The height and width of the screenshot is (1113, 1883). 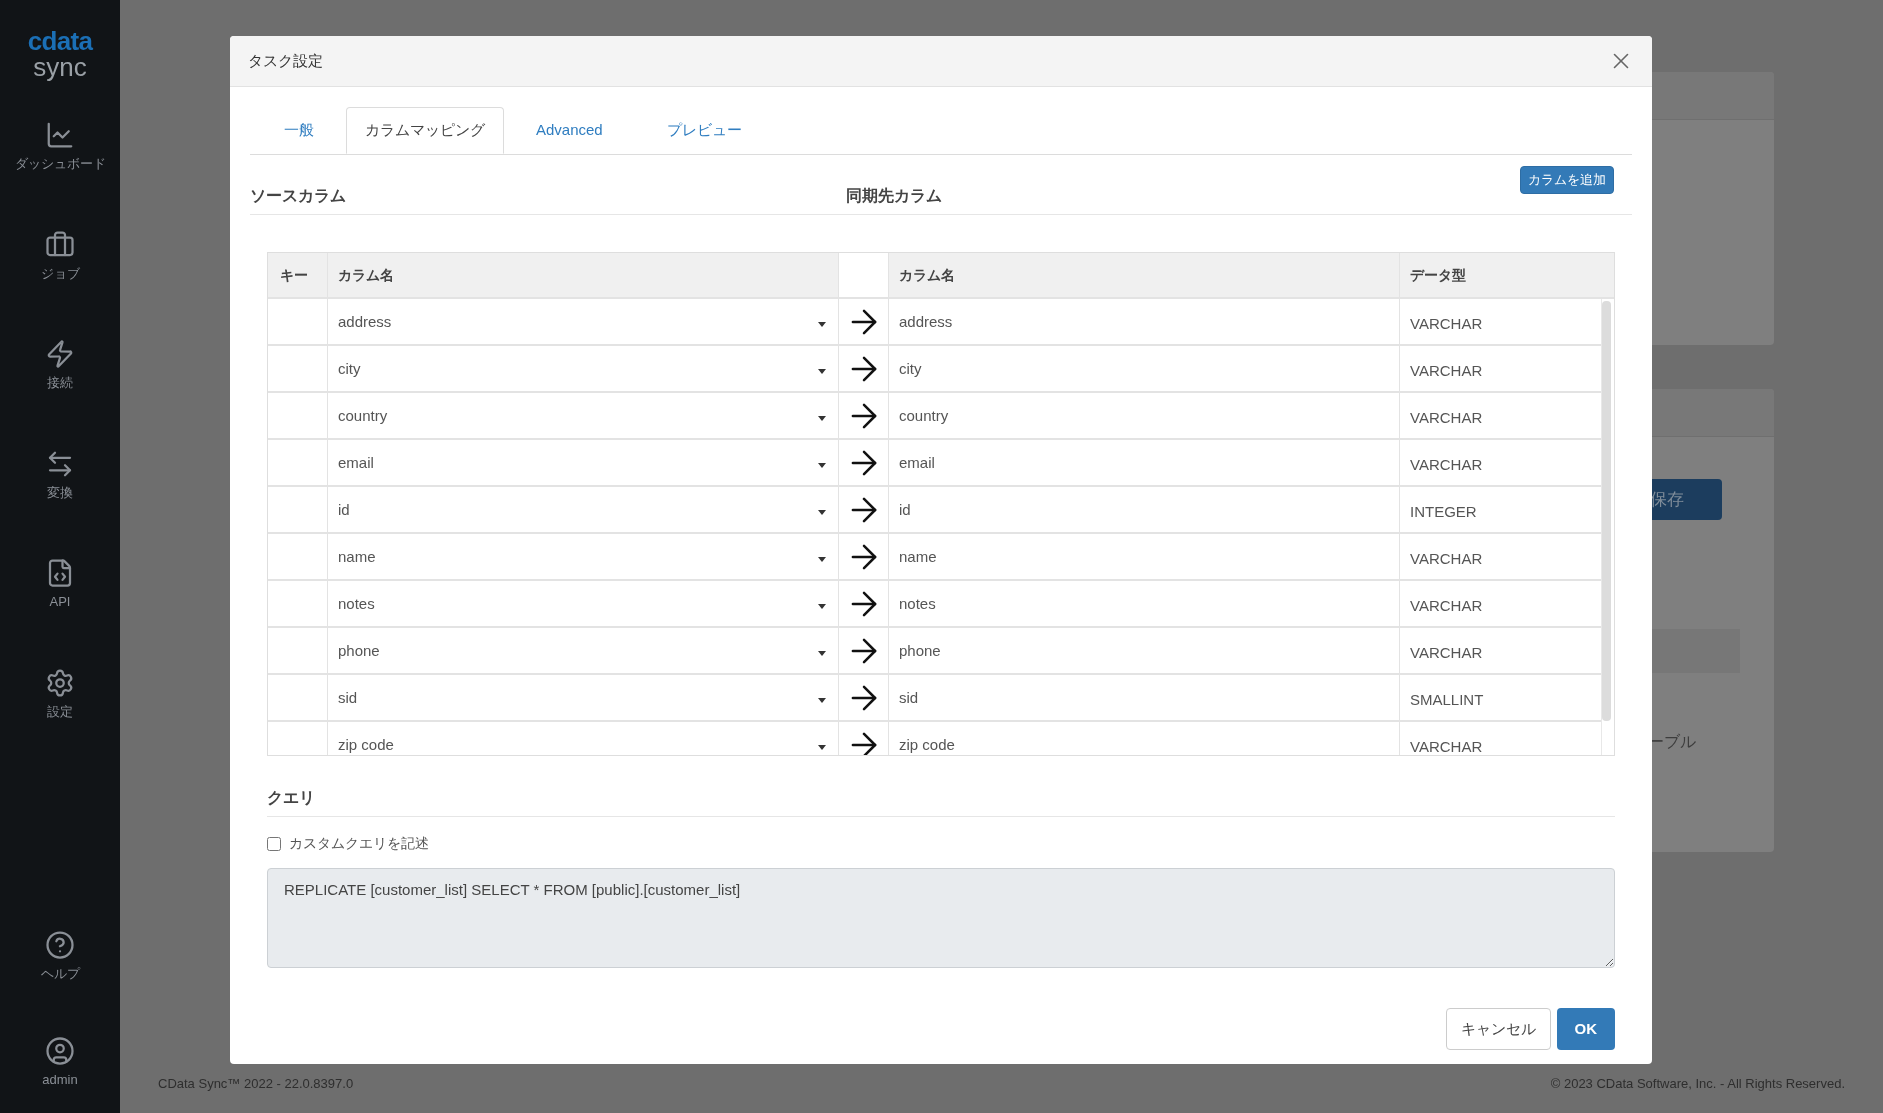 I want to click on section-heading: クエリ, so click(x=291, y=797).